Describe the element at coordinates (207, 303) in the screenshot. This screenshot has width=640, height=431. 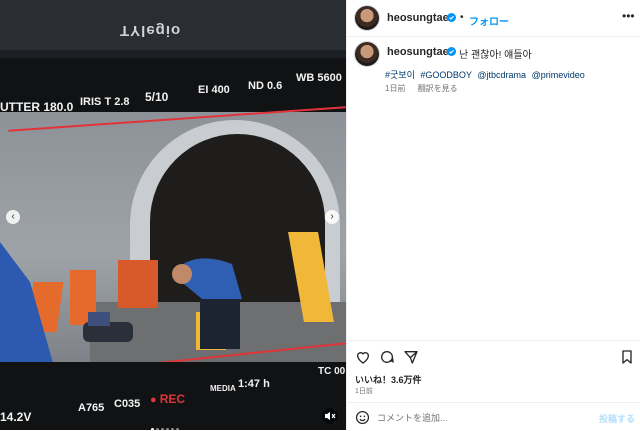
I see `crew-member-figure` at that location.